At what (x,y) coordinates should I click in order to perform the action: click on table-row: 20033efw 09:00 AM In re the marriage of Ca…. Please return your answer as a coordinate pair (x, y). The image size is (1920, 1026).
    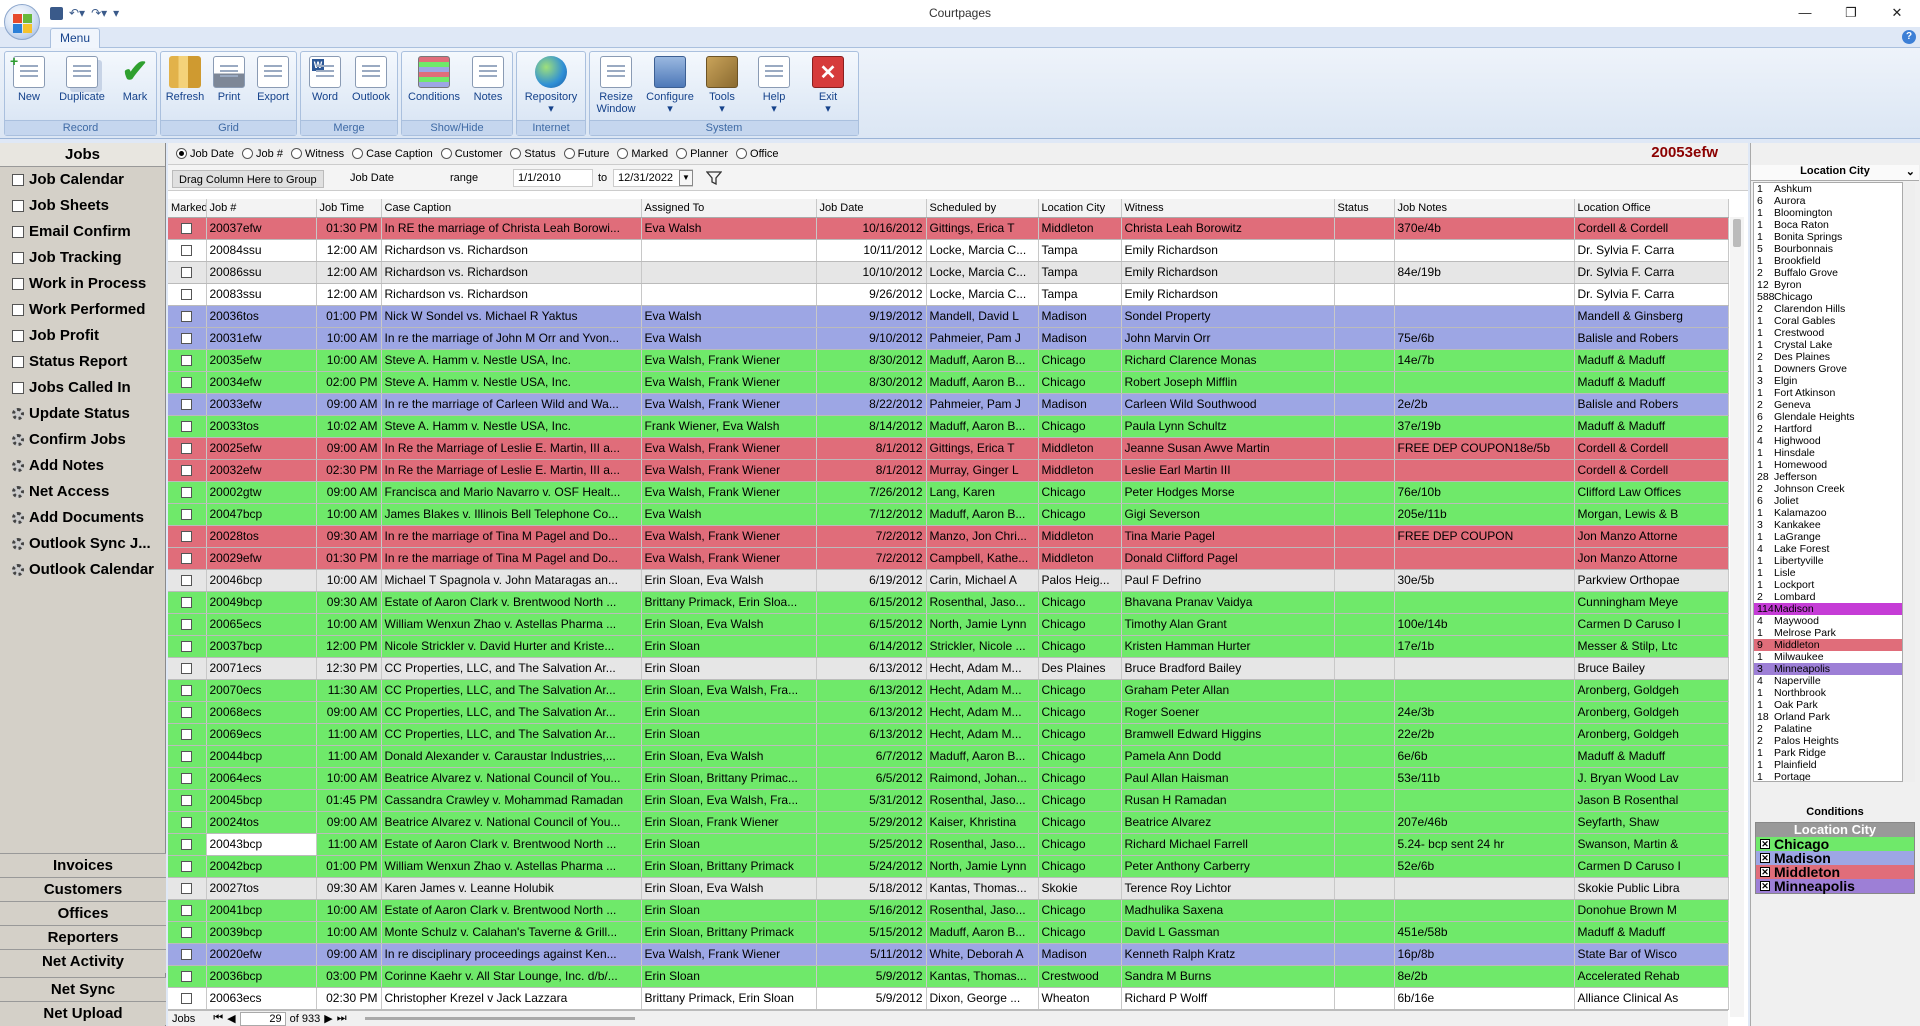
    Looking at the image, I should click on (948, 404).